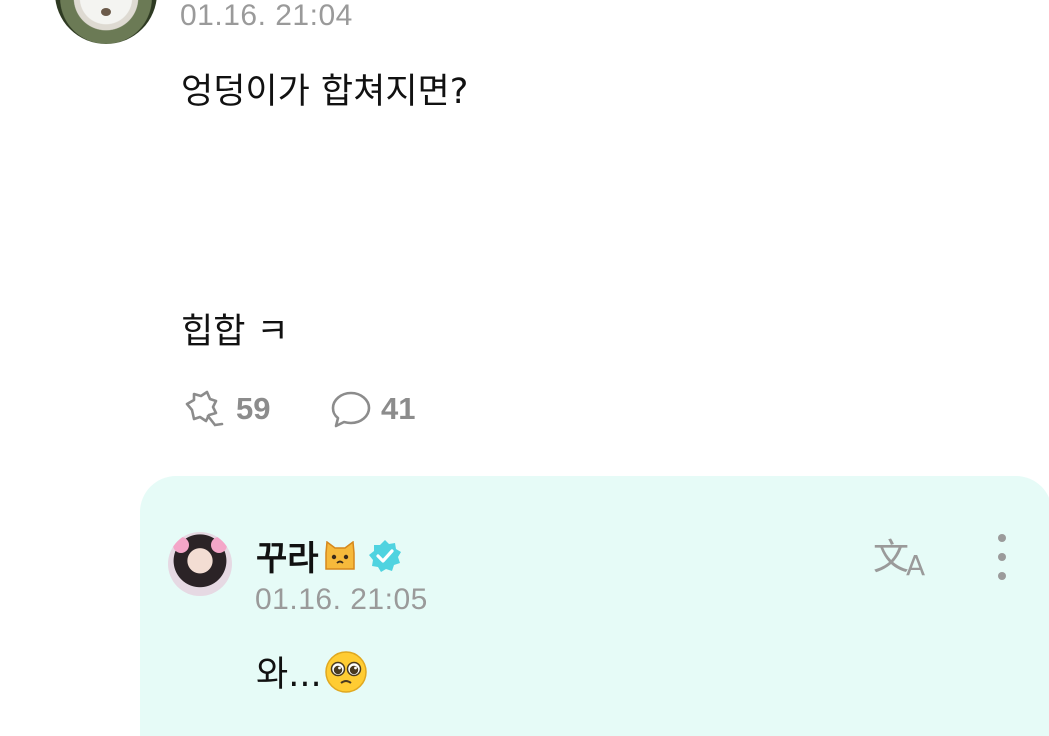 The image size is (1049, 736). What do you see at coordinates (351, 409) in the screenshot?
I see `comment-icon` at bounding box center [351, 409].